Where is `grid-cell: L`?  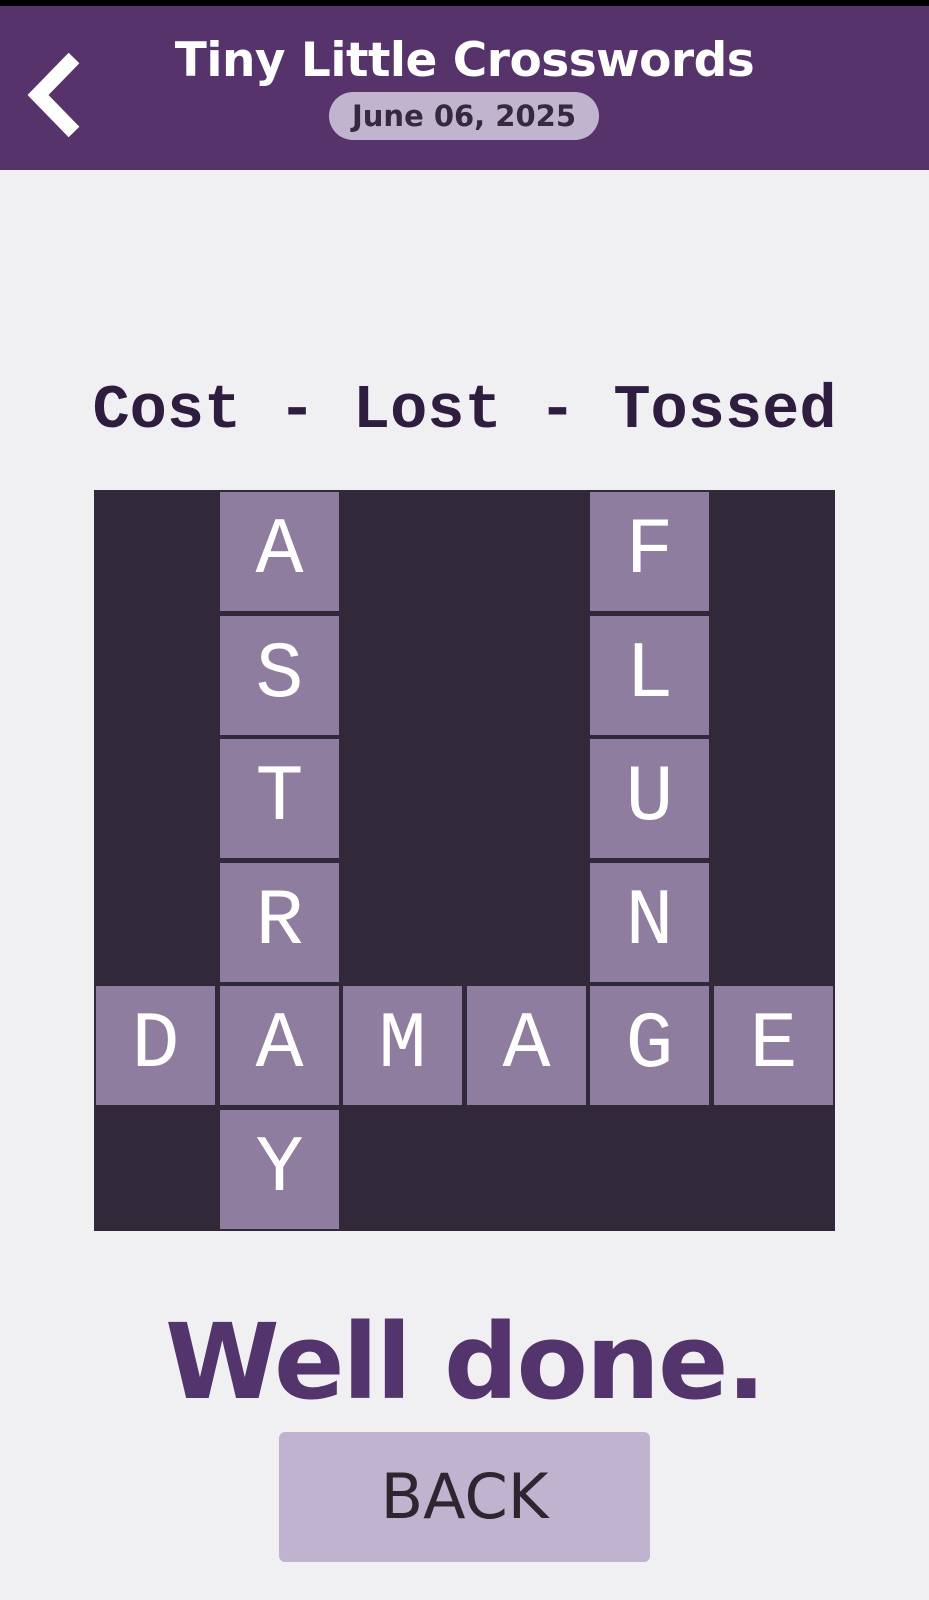
grid-cell: L is located at coordinates (649, 675).